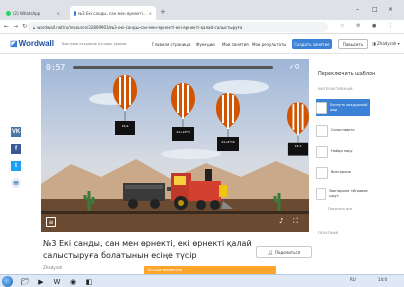  What do you see at coordinates (228, 142) in the screenshot?
I see `balloon-label: 24+8*16` at bounding box center [228, 142].